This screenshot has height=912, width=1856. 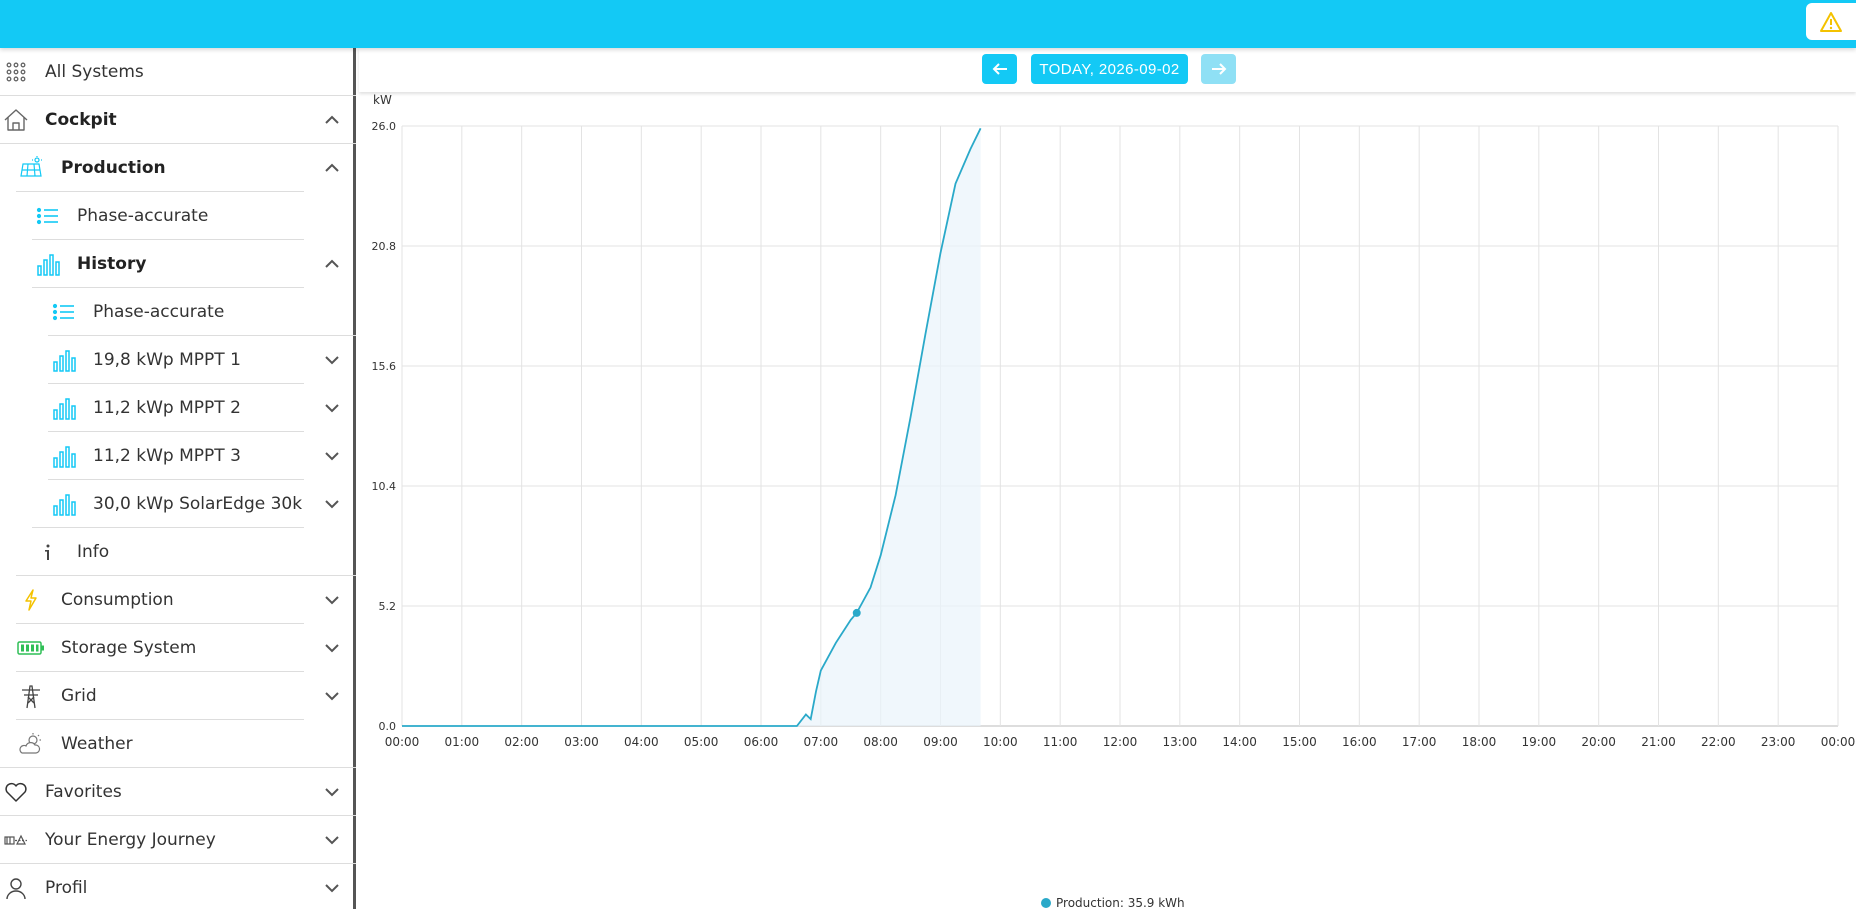 What do you see at coordinates (178, 264) in the screenshot?
I see `sidebar-item-history: History` at bounding box center [178, 264].